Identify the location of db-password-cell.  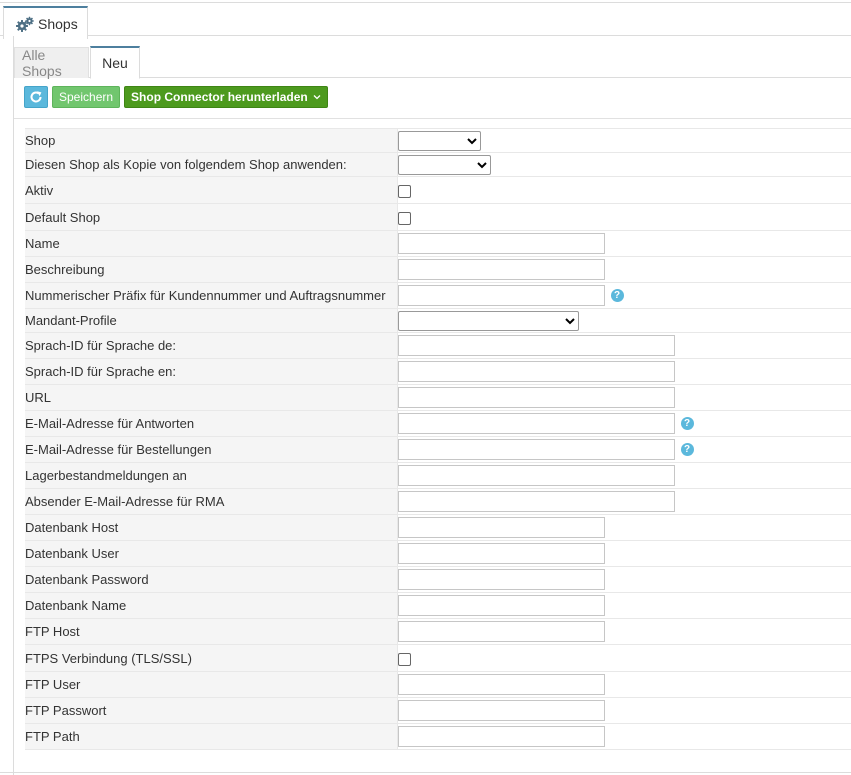
(624, 579).